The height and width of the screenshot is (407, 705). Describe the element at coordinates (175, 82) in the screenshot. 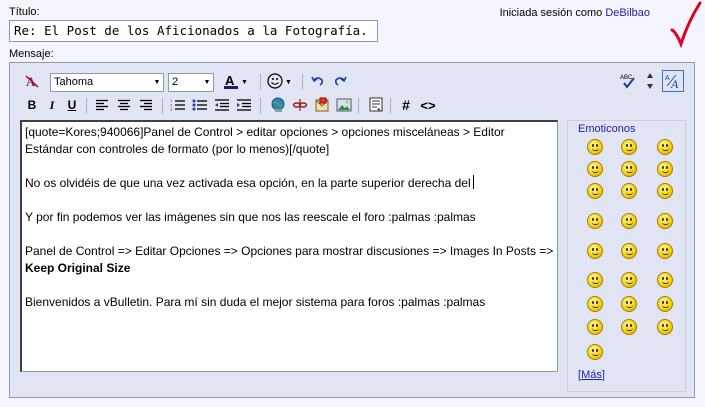

I see `font-size-value: 2` at that location.